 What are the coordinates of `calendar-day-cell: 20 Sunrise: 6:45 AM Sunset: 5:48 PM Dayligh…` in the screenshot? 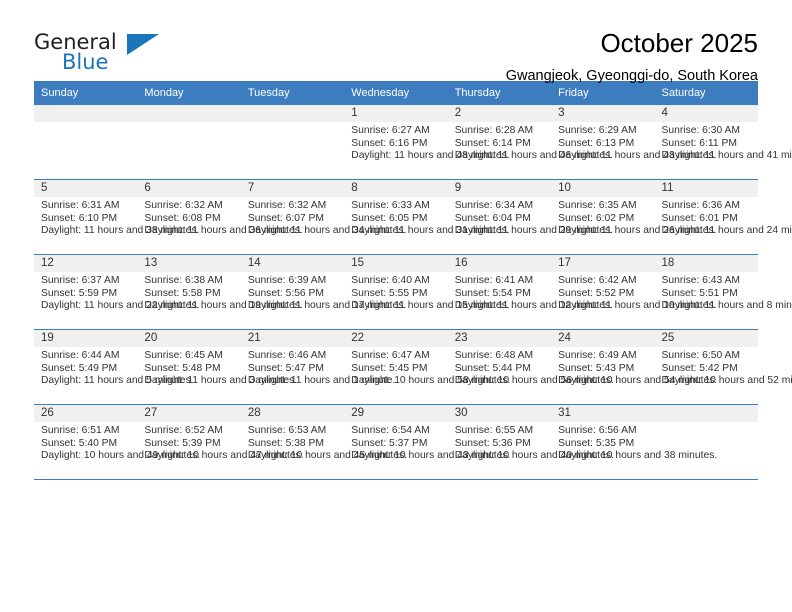 It's located at (217, 367).